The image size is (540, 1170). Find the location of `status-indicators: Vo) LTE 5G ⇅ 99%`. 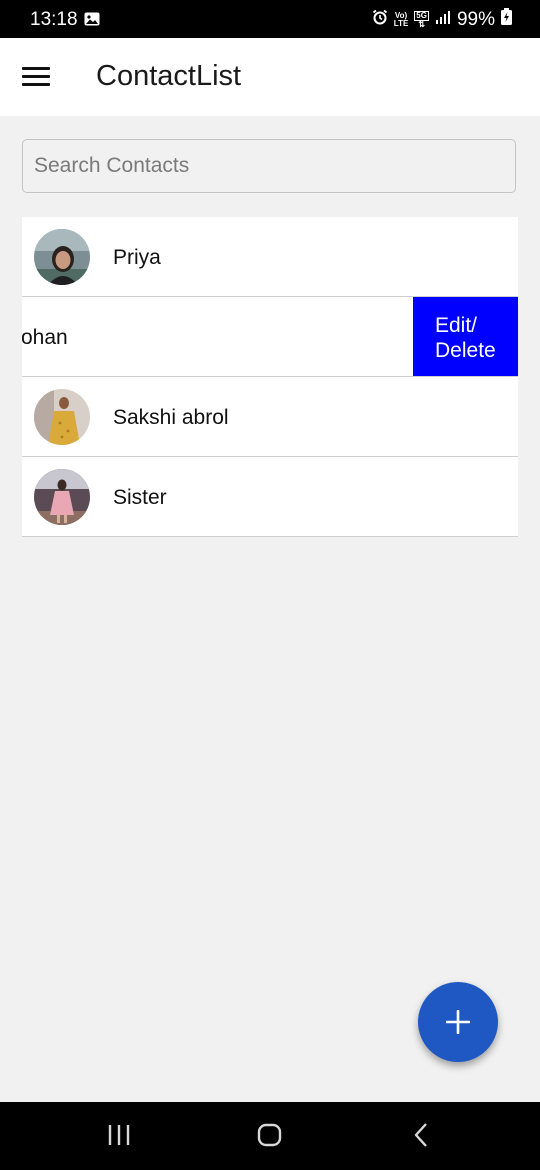

status-indicators: Vo) LTE 5G ⇅ 99% is located at coordinates (442, 19).